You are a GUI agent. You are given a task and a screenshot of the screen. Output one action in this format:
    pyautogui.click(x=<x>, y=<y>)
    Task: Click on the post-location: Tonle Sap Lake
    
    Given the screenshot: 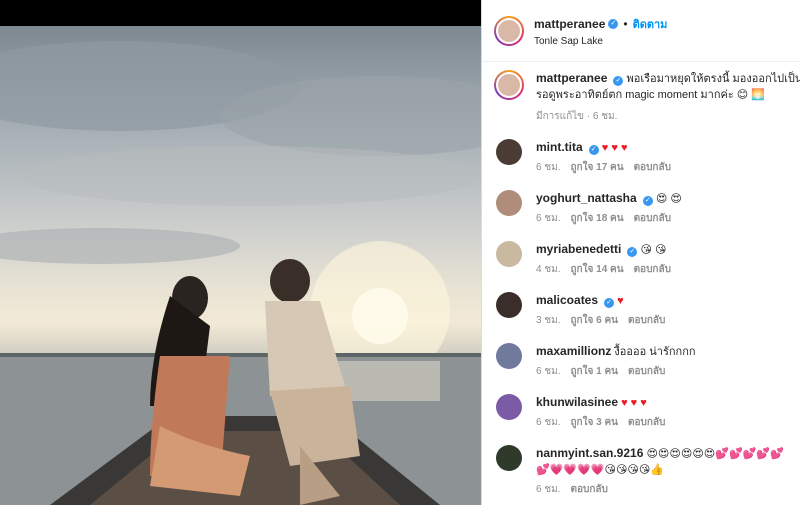 What is the action you would take?
    pyautogui.click(x=600, y=41)
    